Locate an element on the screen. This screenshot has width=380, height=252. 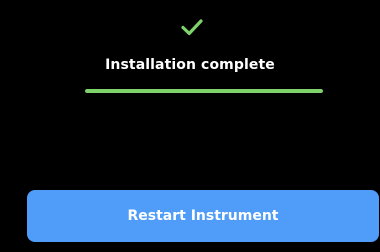
installation-progress-fill is located at coordinates (204, 91).